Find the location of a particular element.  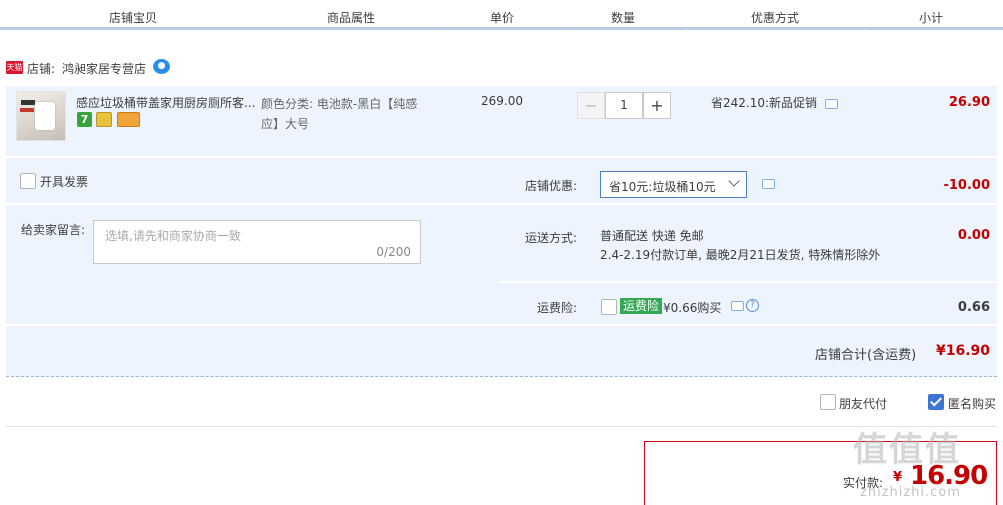

column-header-bar: 店铺宝贝 商品属性 单价 数量 优惠方式 小计 is located at coordinates (501, 15).